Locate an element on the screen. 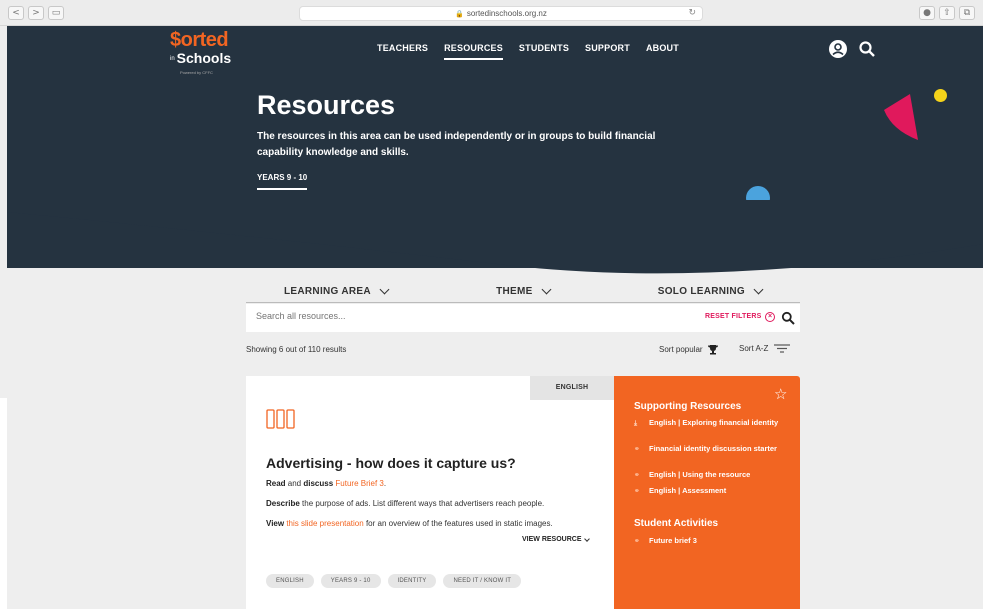 The width and height of the screenshot is (983, 609). sidebar-toggle-icon: ▭ is located at coordinates (56, 13).